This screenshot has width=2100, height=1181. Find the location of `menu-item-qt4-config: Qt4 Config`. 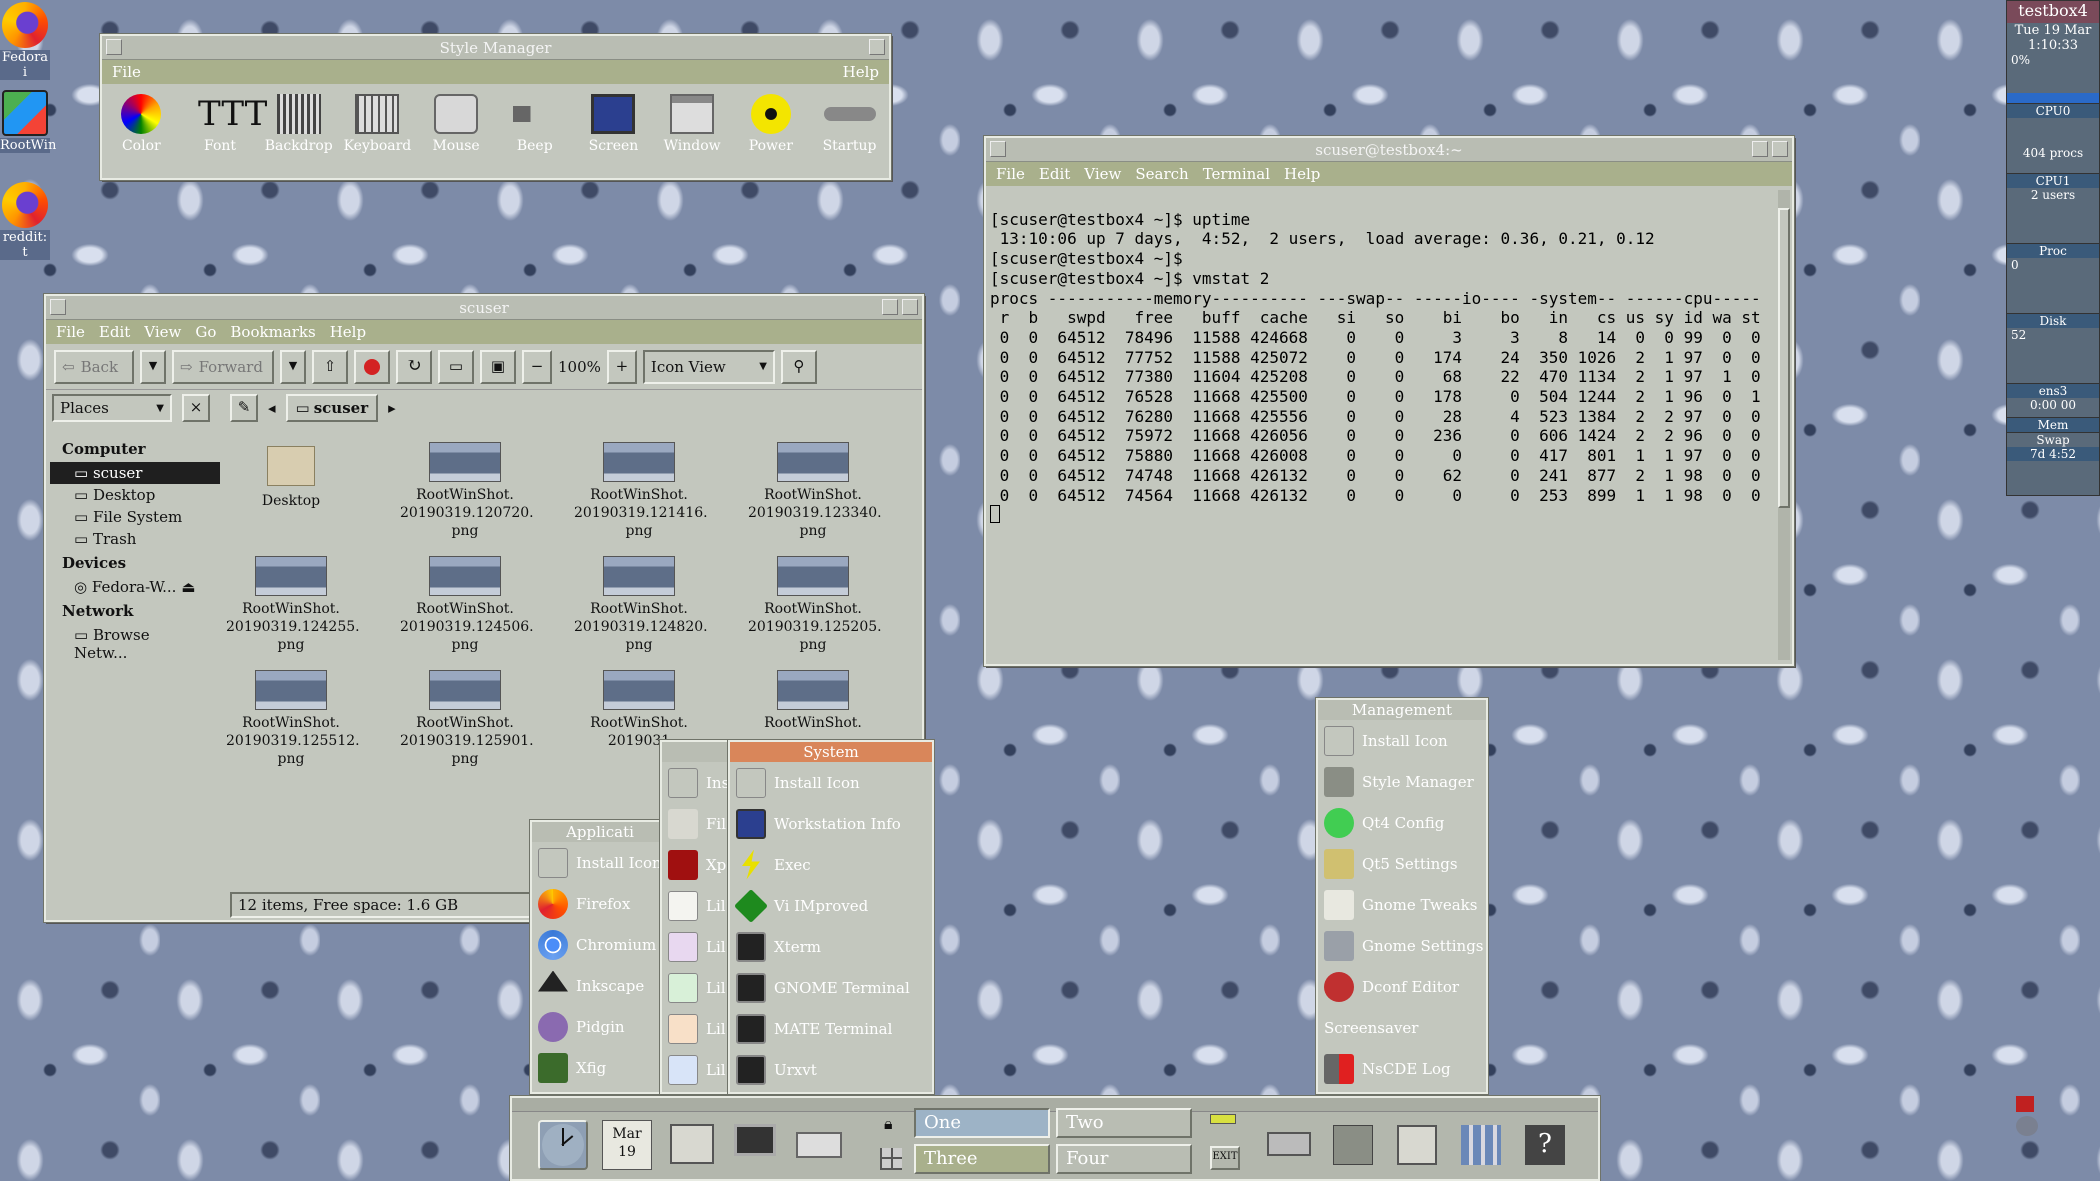

menu-item-qt4-config: Qt4 Config is located at coordinates (1402, 822).